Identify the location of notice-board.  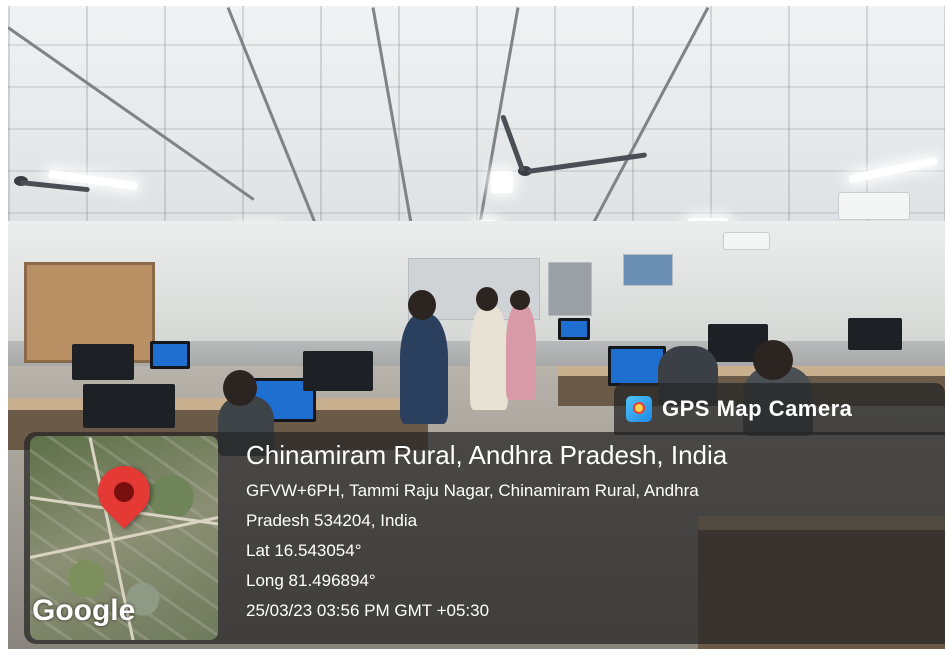
(648, 270).